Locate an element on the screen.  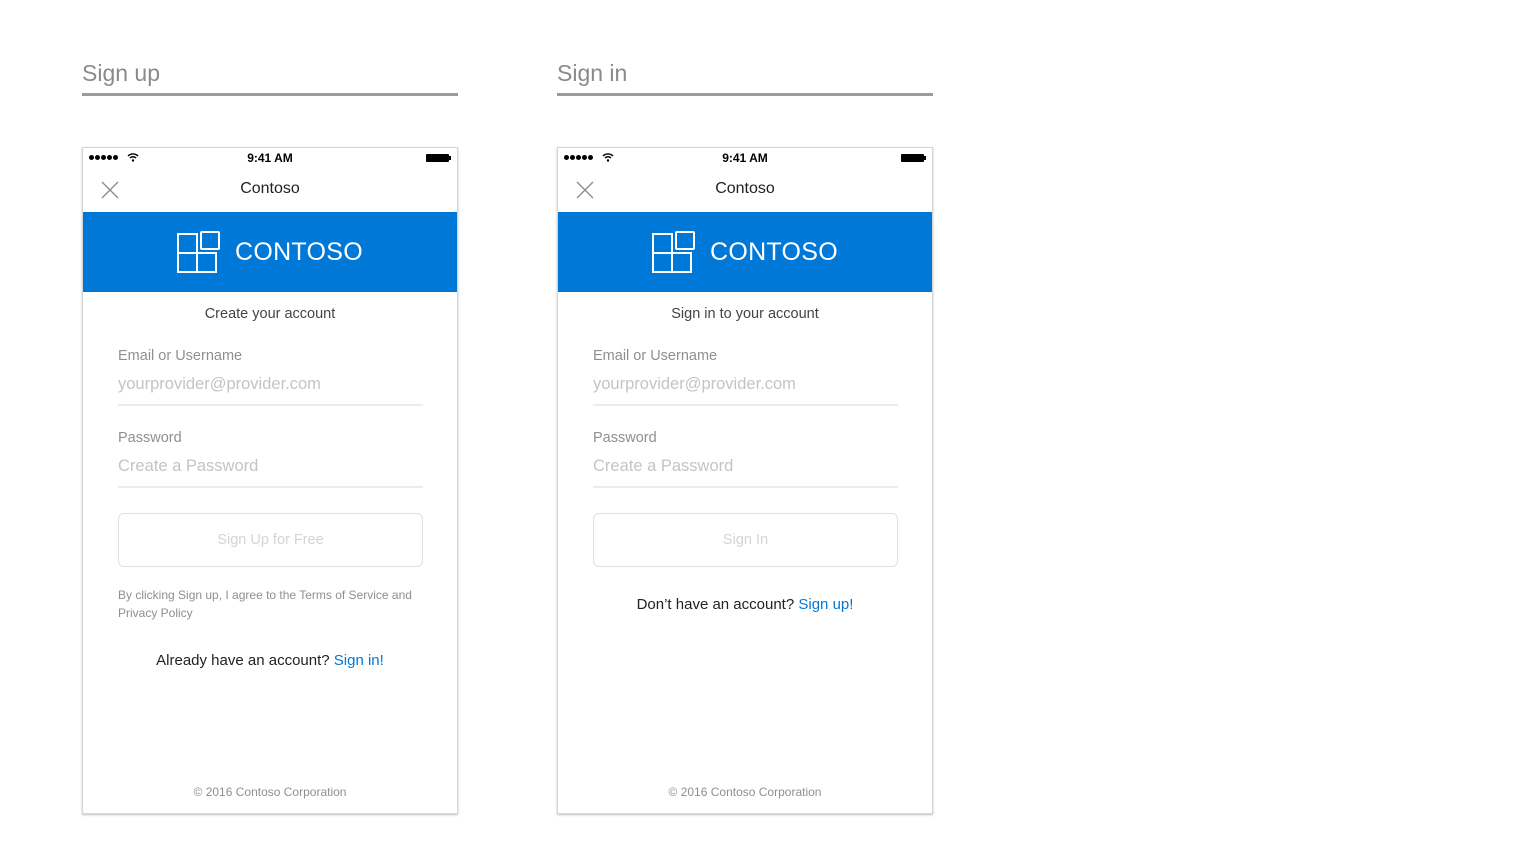
sign-in-prompt-text: Already have an account? is located at coordinates (243, 660).